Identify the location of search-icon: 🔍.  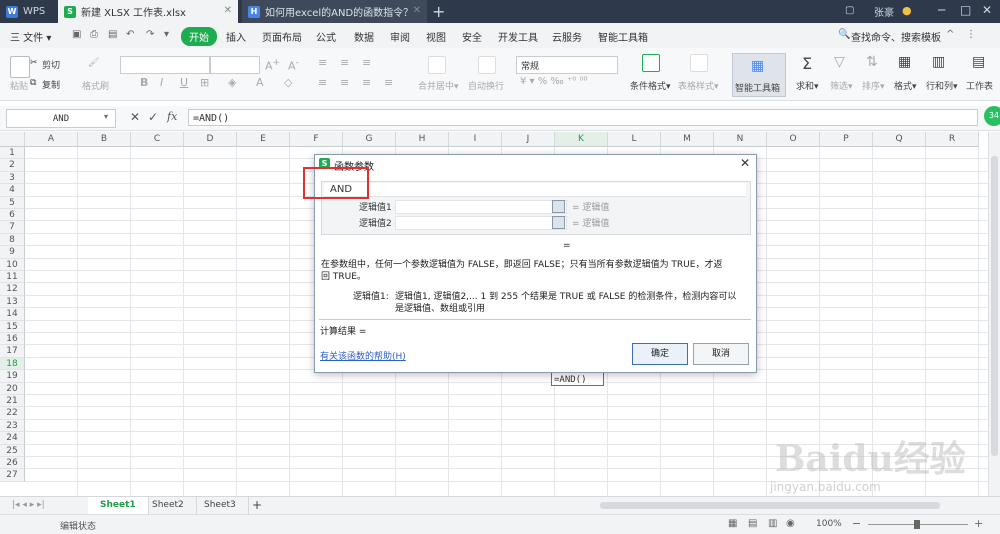
(844, 34).